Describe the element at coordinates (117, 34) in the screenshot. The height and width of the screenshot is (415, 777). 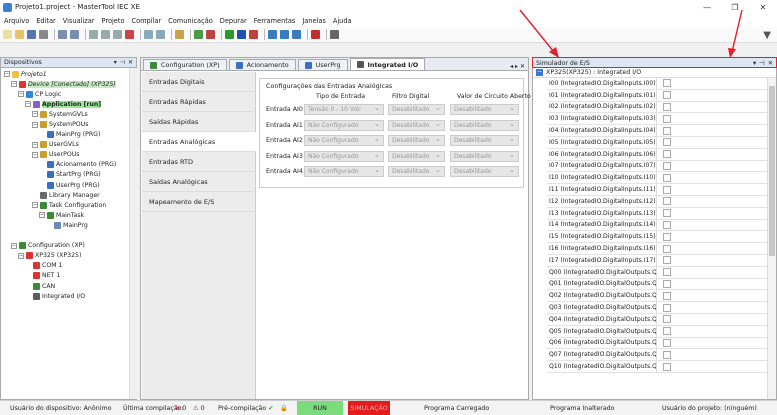
I see `paste-icon` at that location.